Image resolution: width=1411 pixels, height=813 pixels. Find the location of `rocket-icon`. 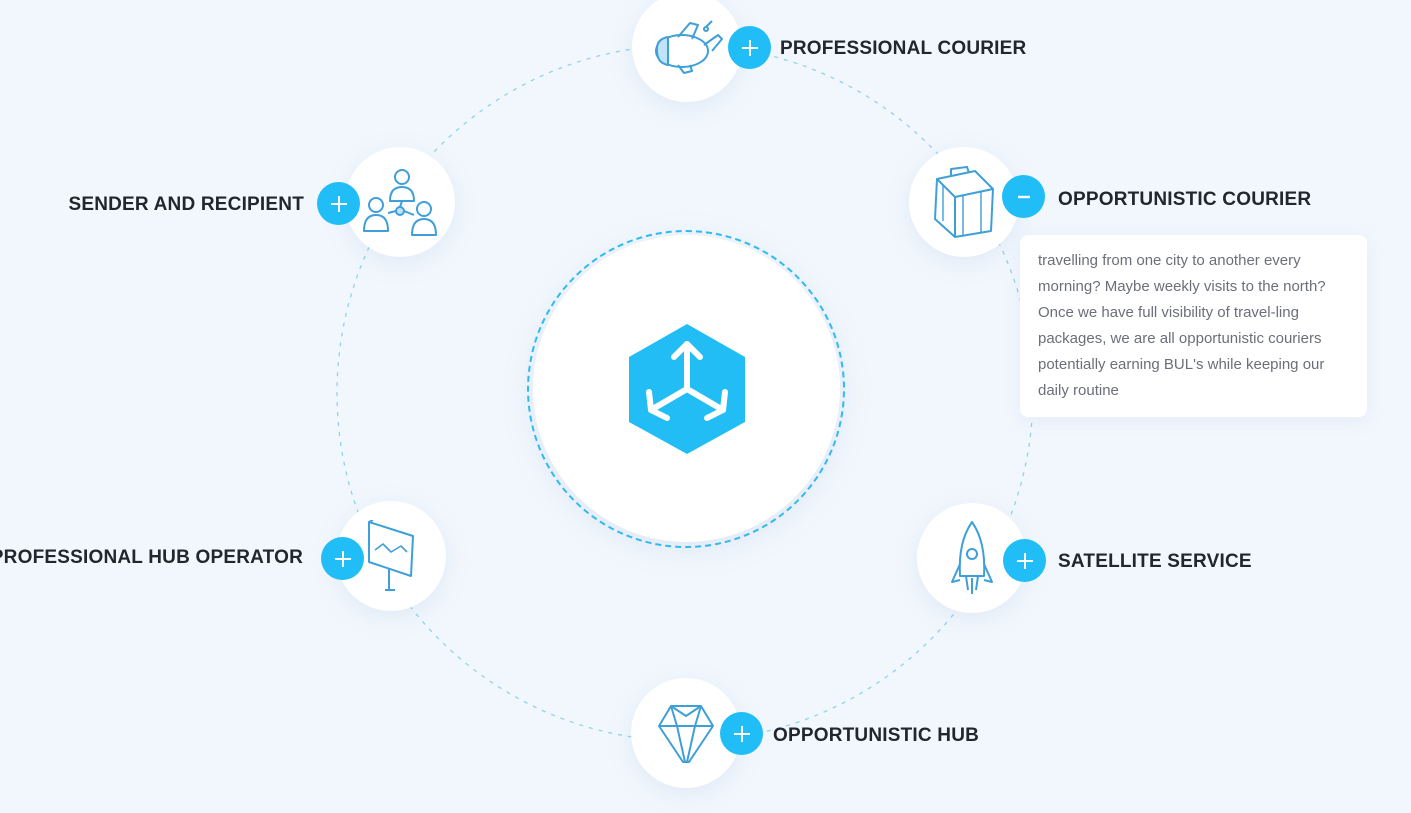

rocket-icon is located at coordinates (972, 557).